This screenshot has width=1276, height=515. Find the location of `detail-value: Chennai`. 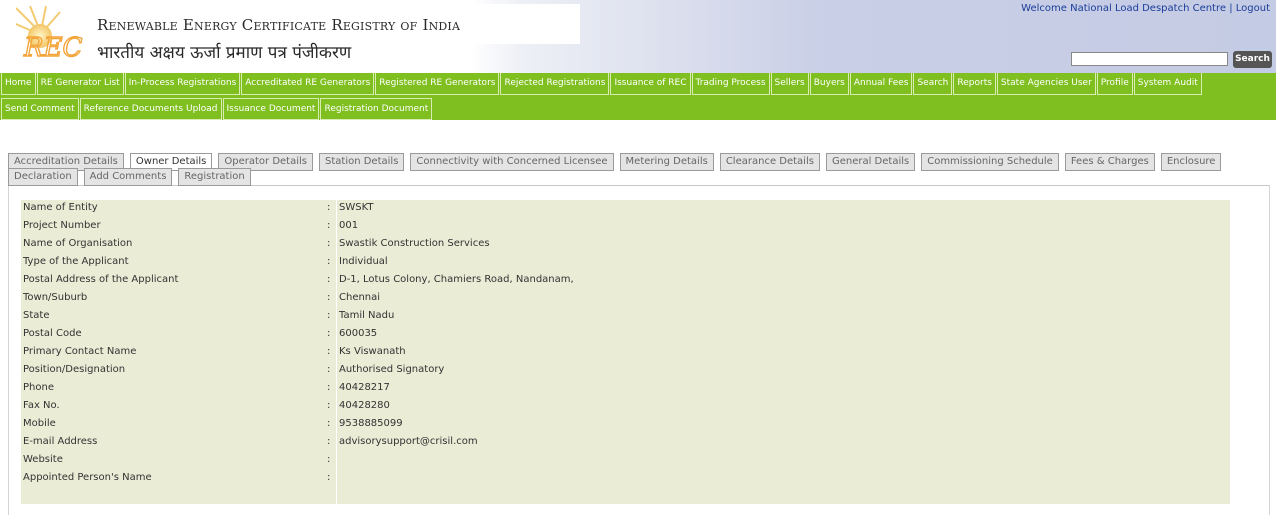

detail-value: Chennai is located at coordinates (360, 297).